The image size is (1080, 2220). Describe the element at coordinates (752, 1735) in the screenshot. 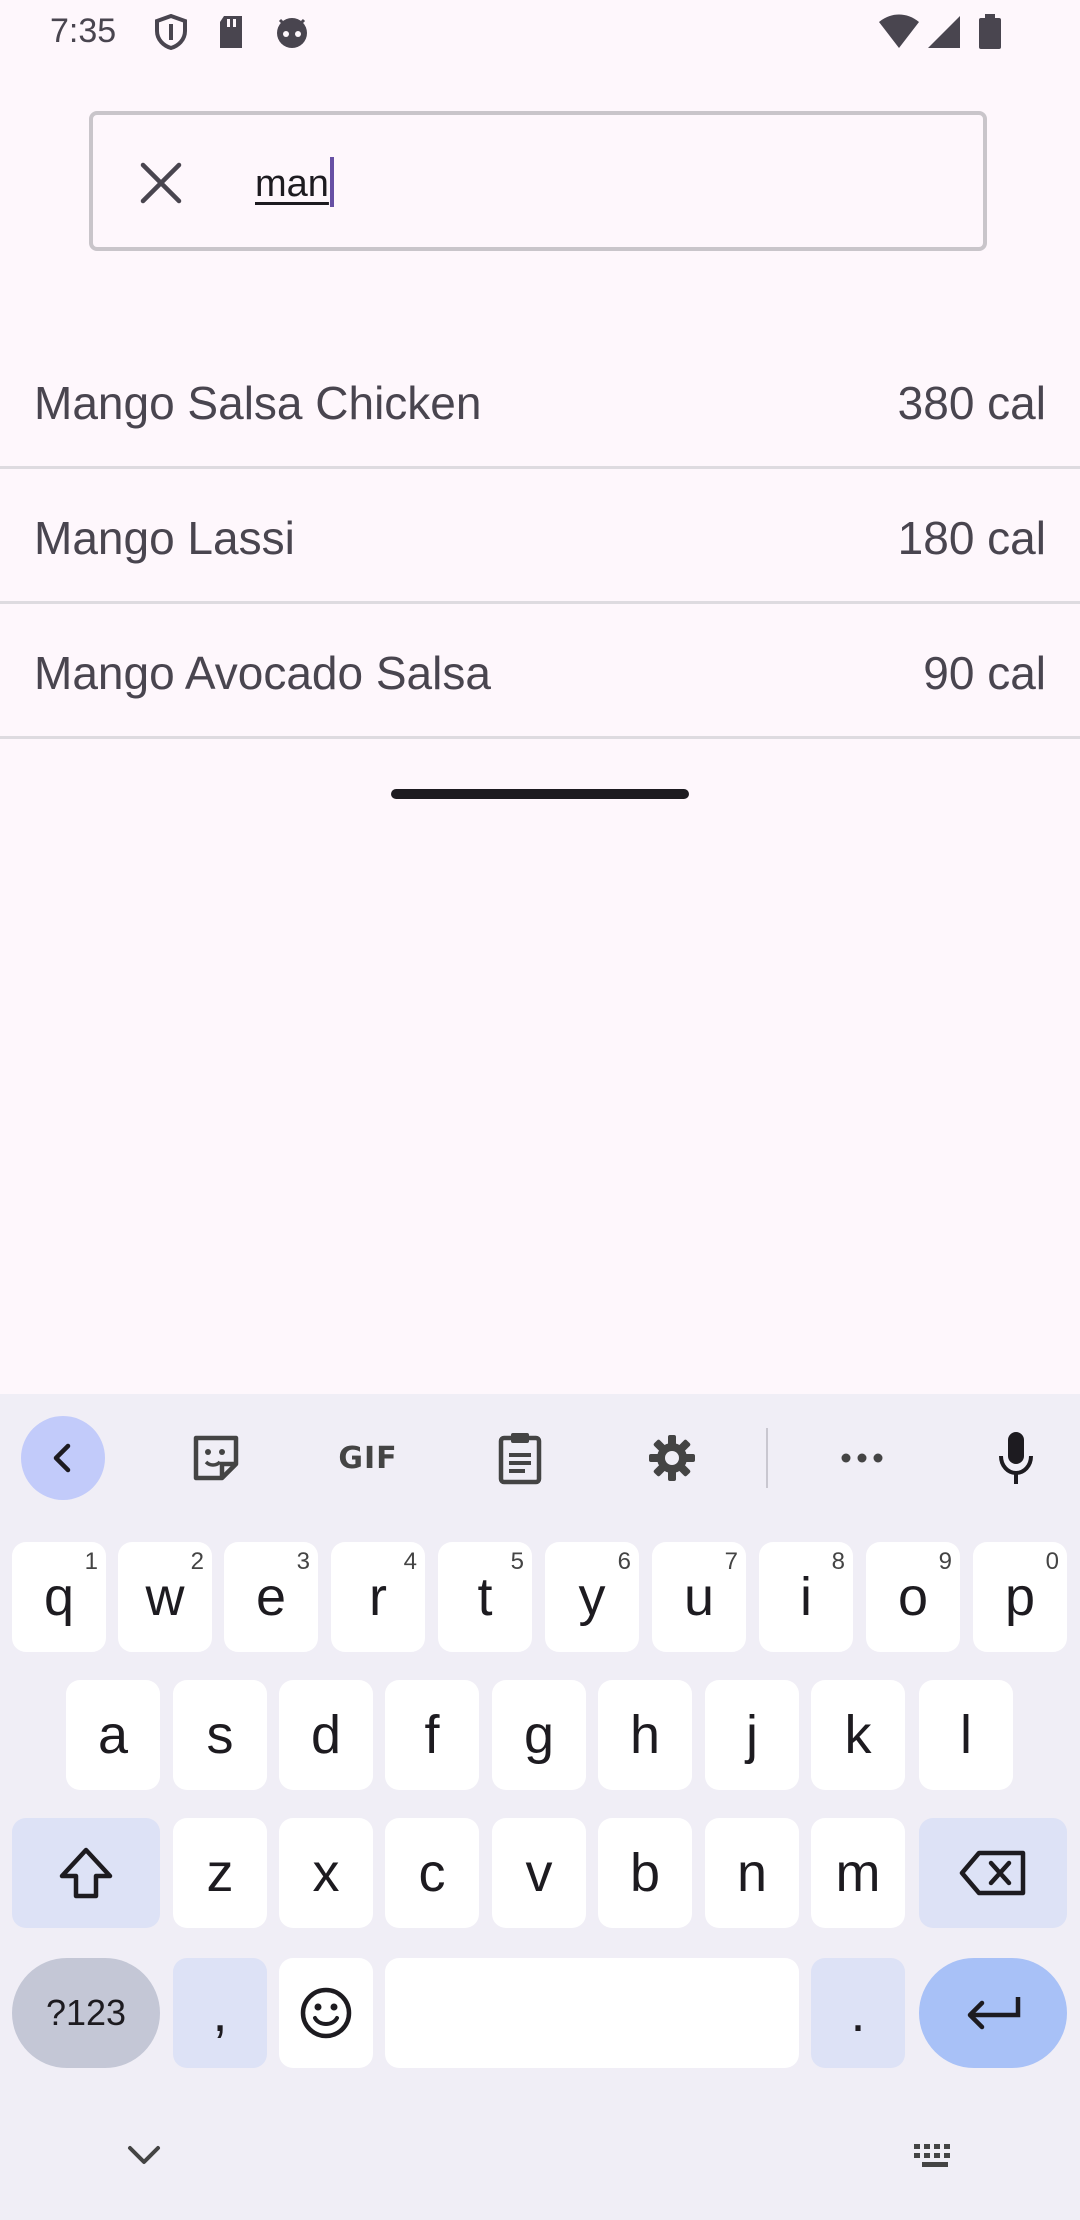

I see `key-j: j` at that location.